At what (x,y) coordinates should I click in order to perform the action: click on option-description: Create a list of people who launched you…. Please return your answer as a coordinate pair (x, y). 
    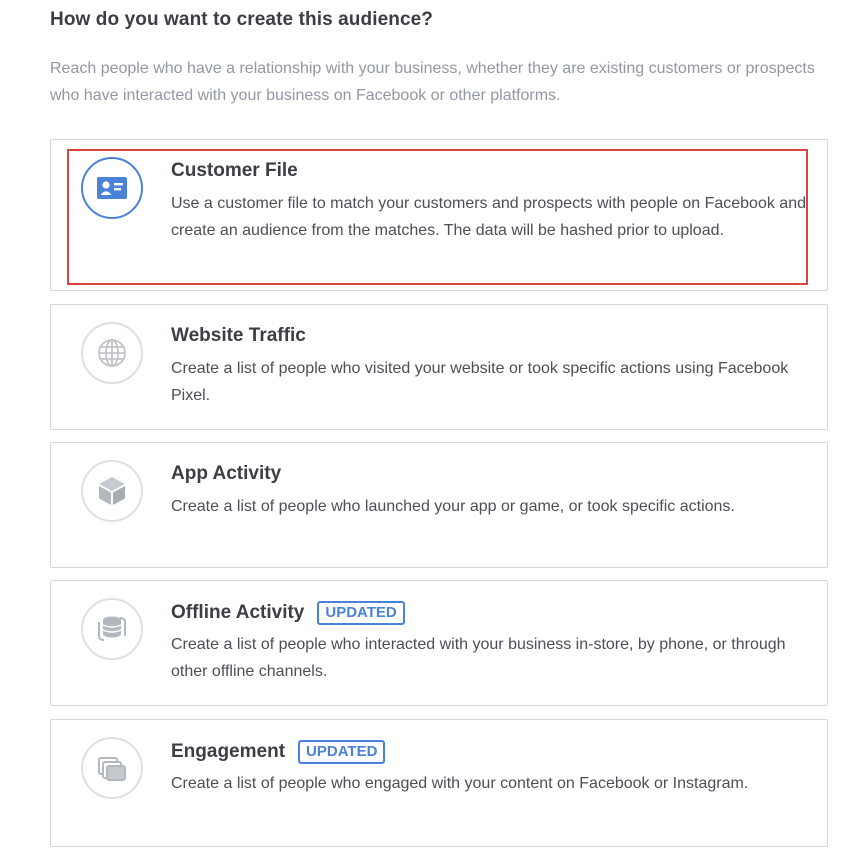
    Looking at the image, I should click on (453, 506).